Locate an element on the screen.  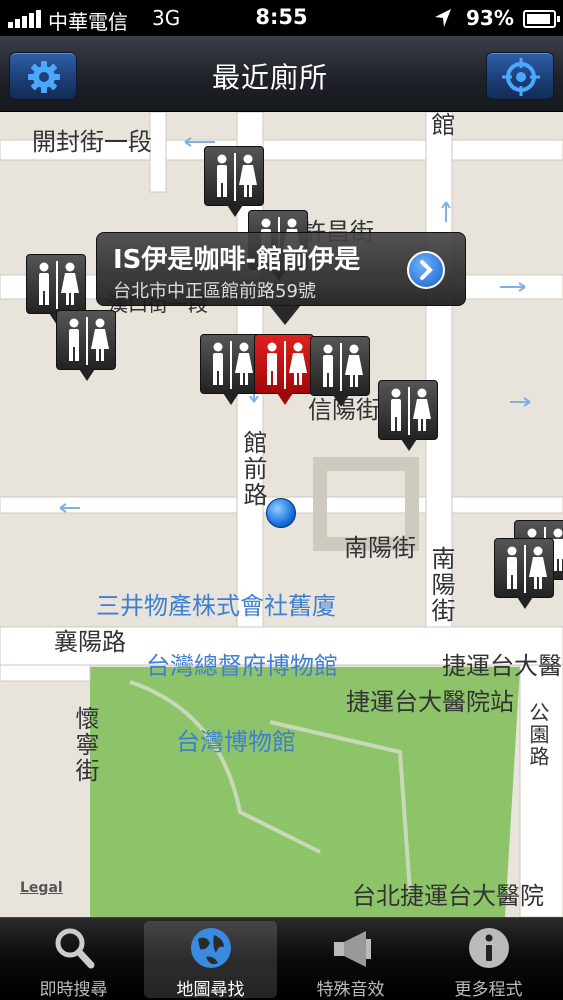
tab-map-search: 地圖尋找 is located at coordinates (210, 960).